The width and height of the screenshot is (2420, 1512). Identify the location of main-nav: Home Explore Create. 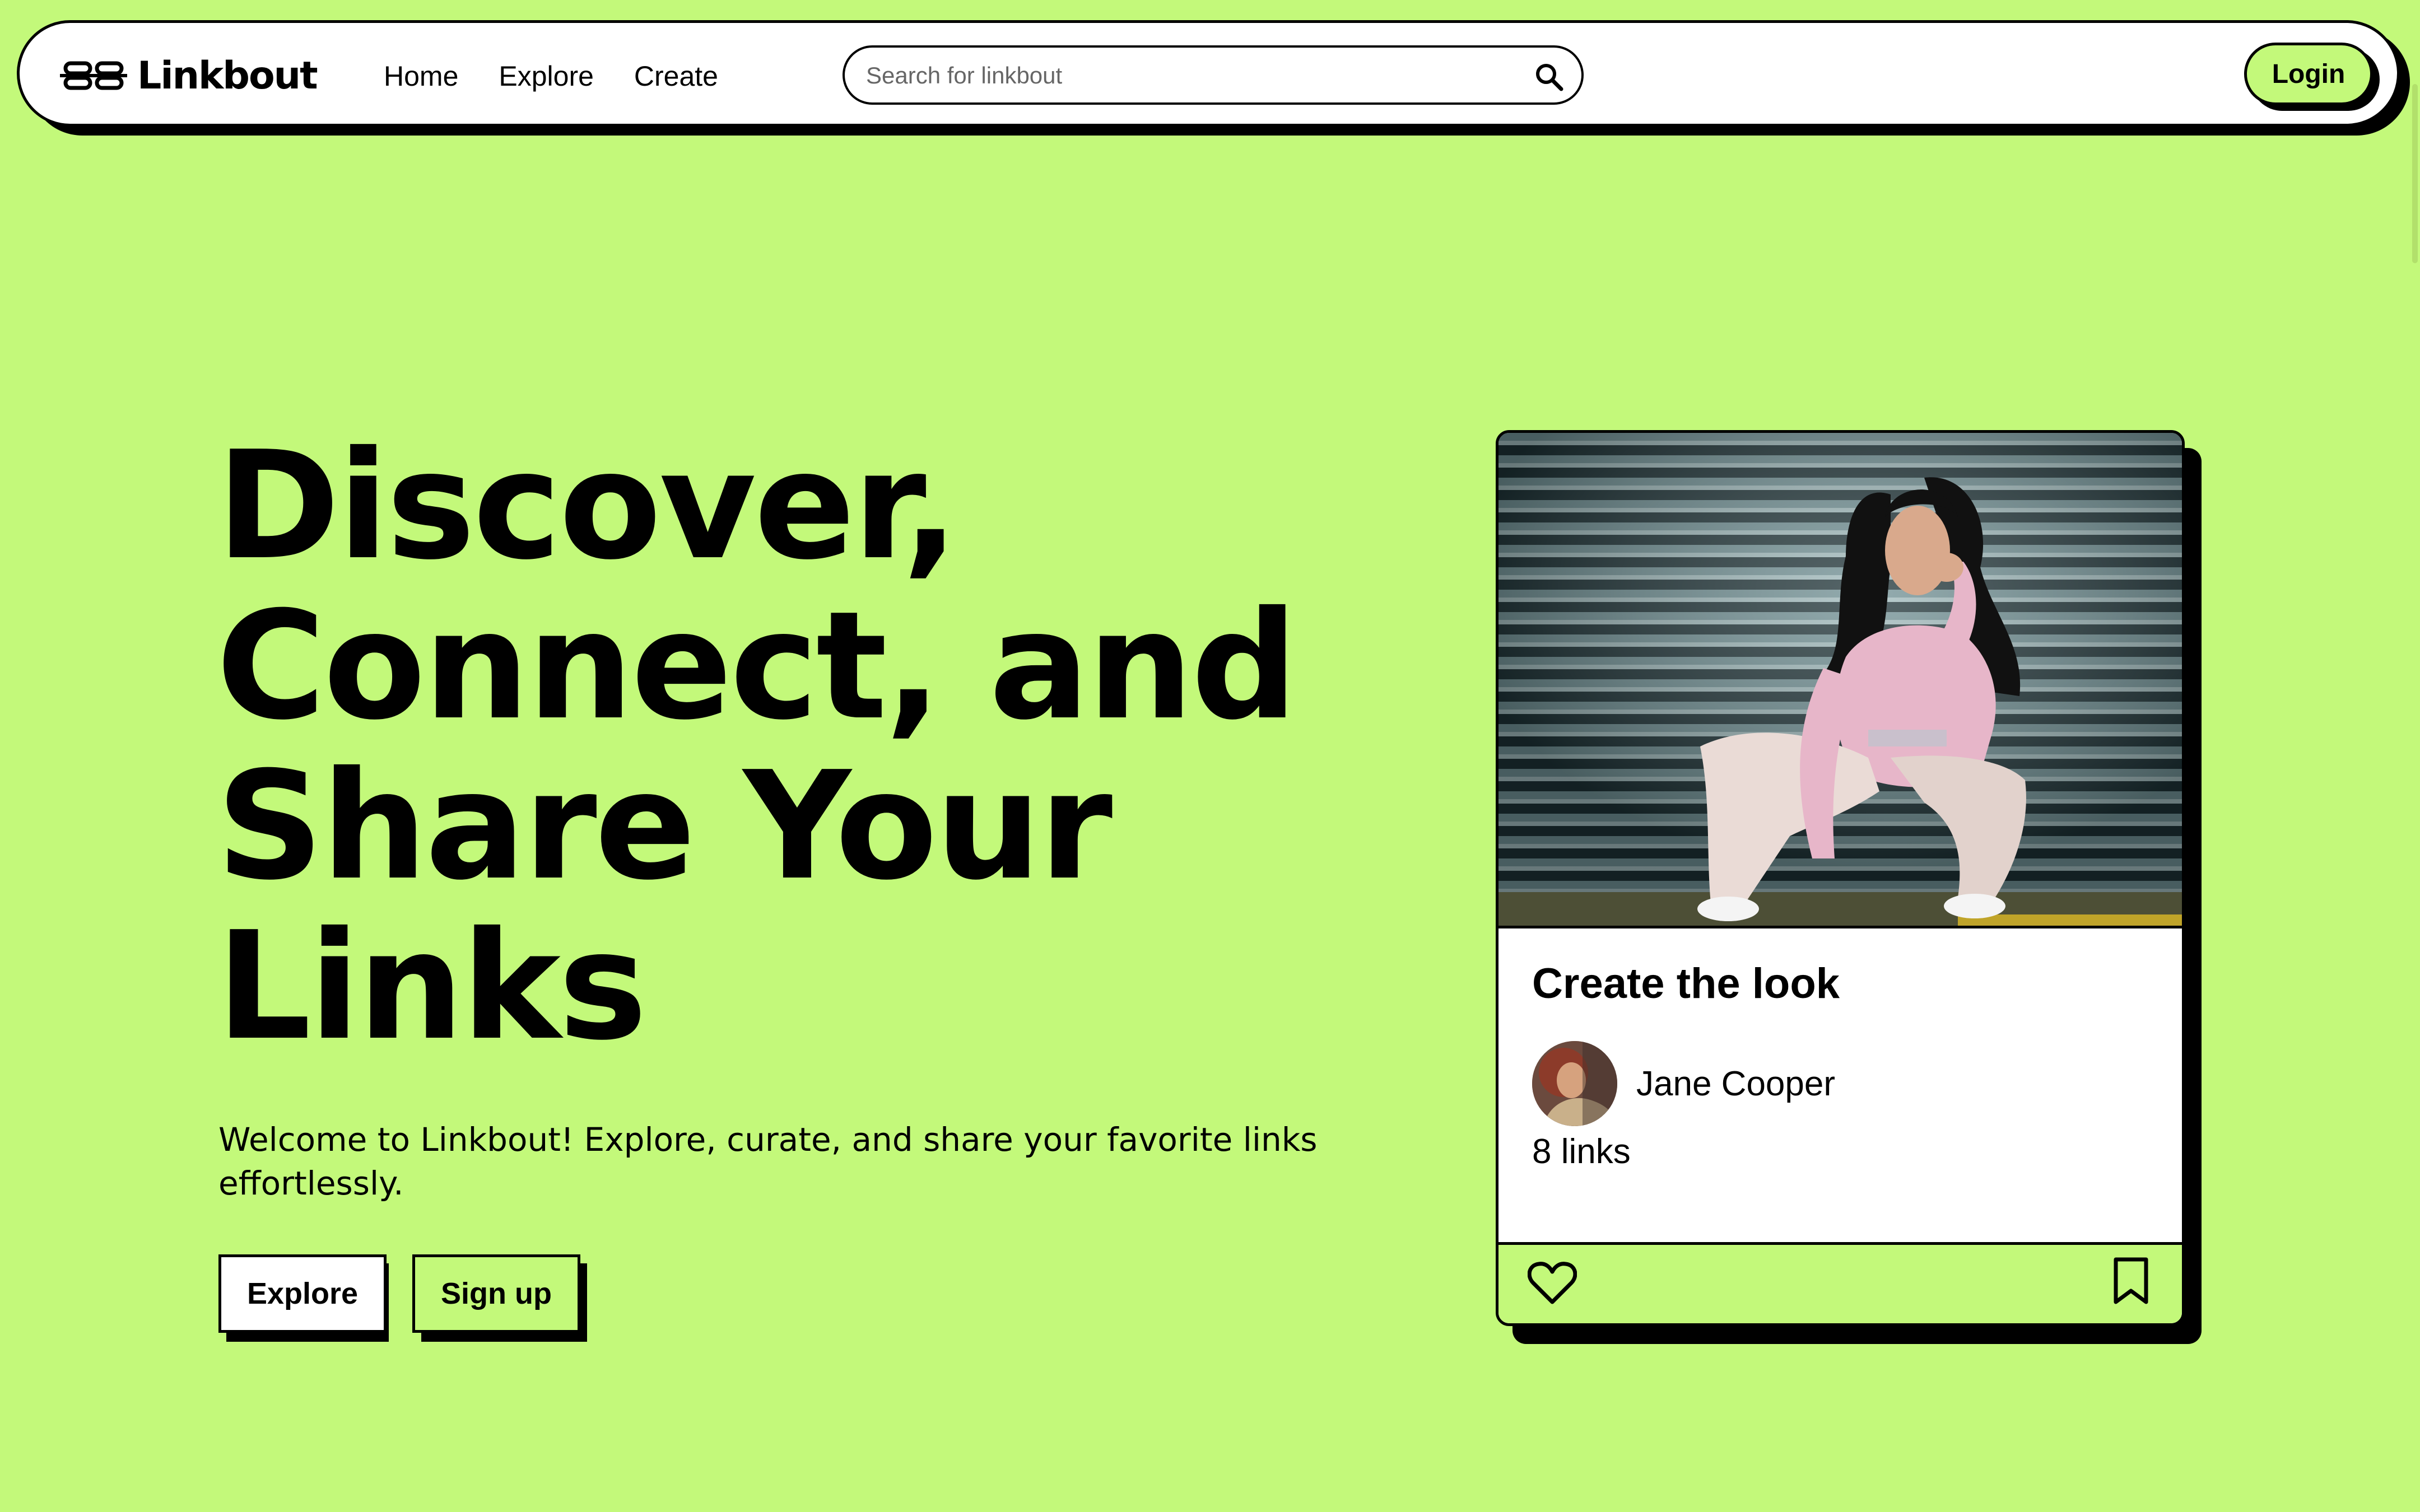
(571, 76).